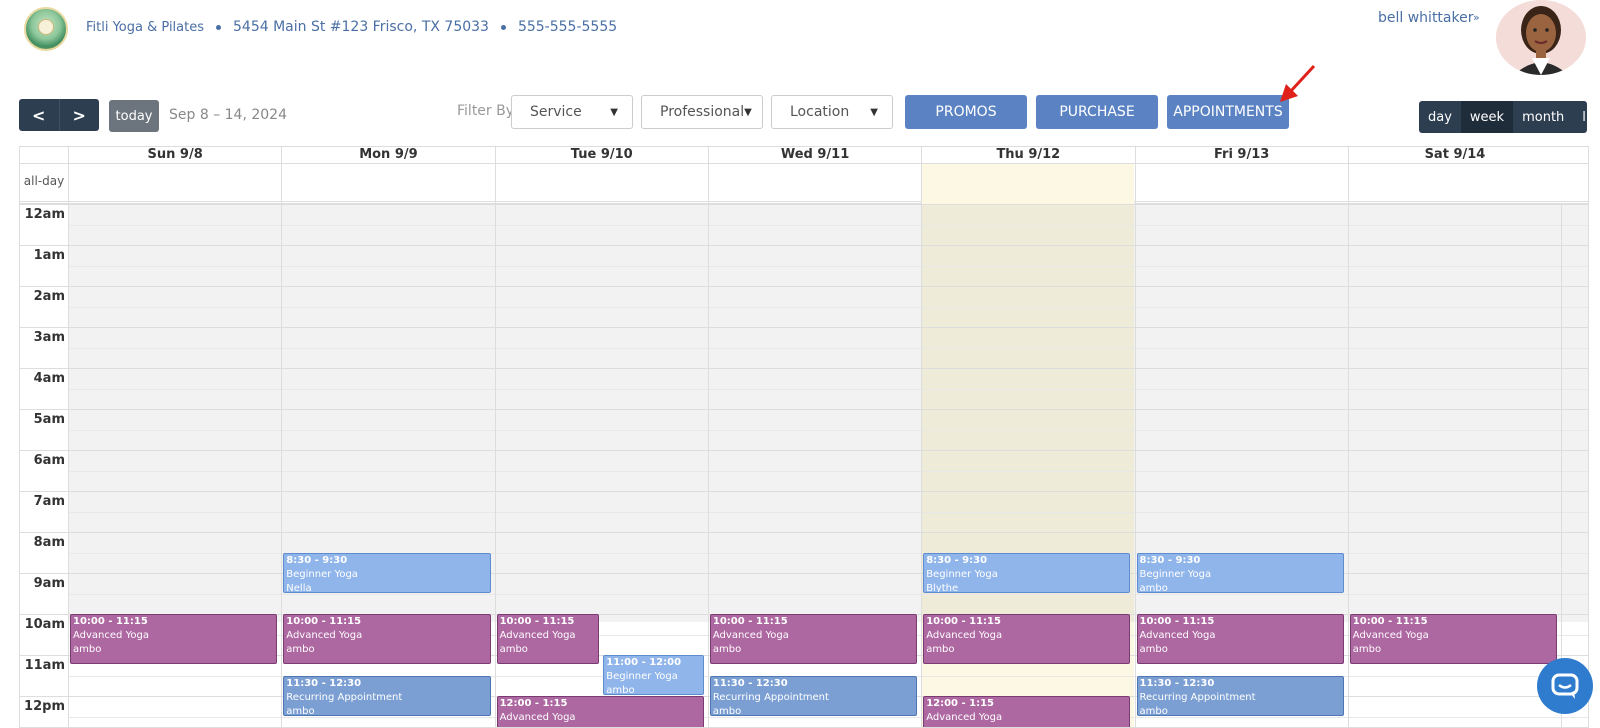  I want to click on day-header: Mon 9/9, so click(387, 155).